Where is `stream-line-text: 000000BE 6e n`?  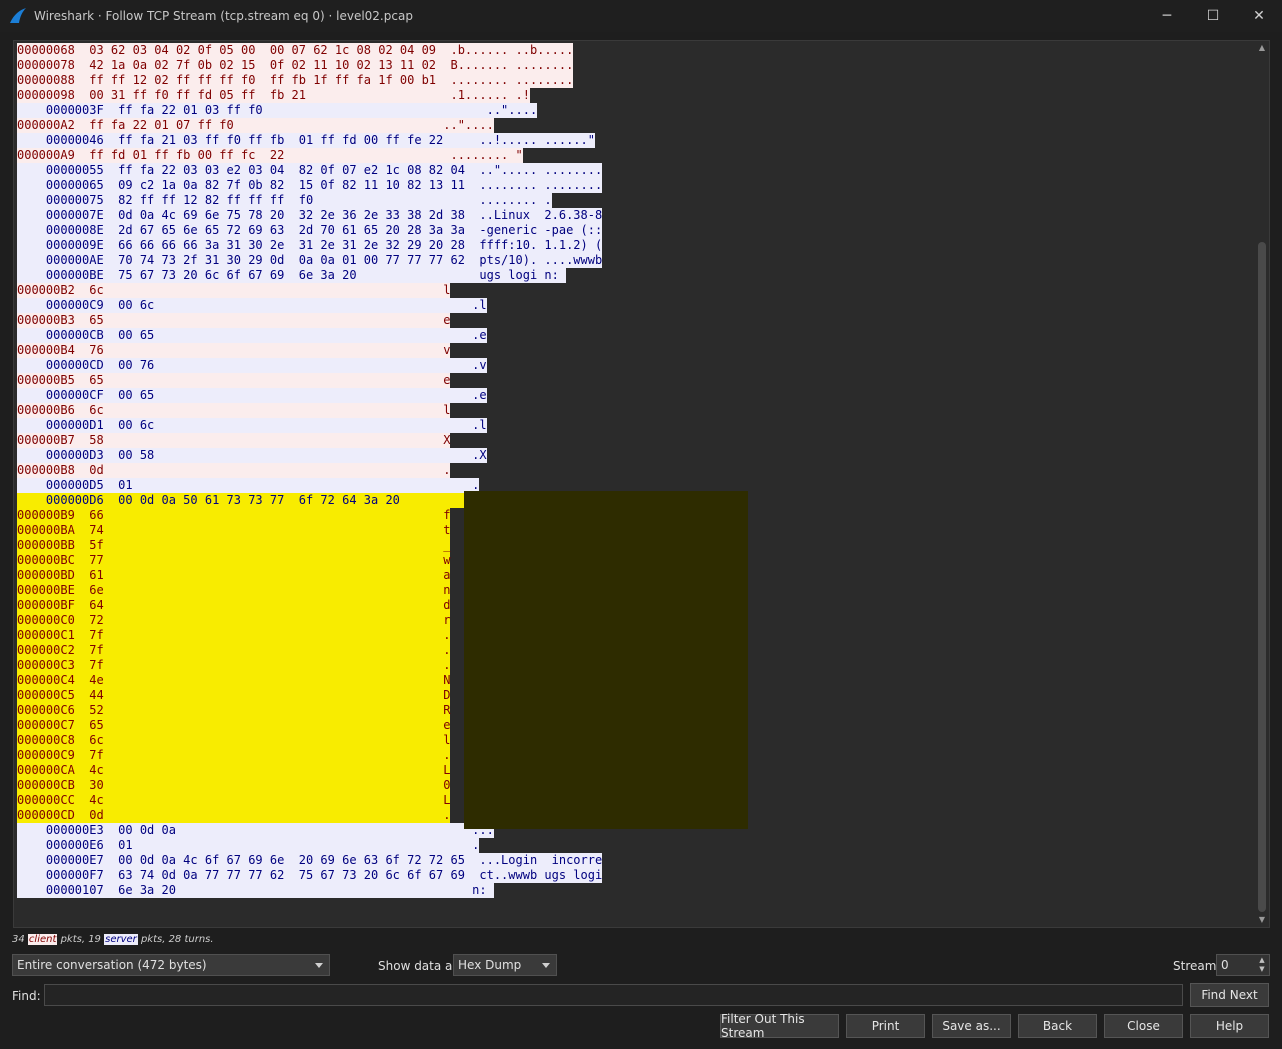
stream-line-text: 000000BE 6e n is located at coordinates (234, 590).